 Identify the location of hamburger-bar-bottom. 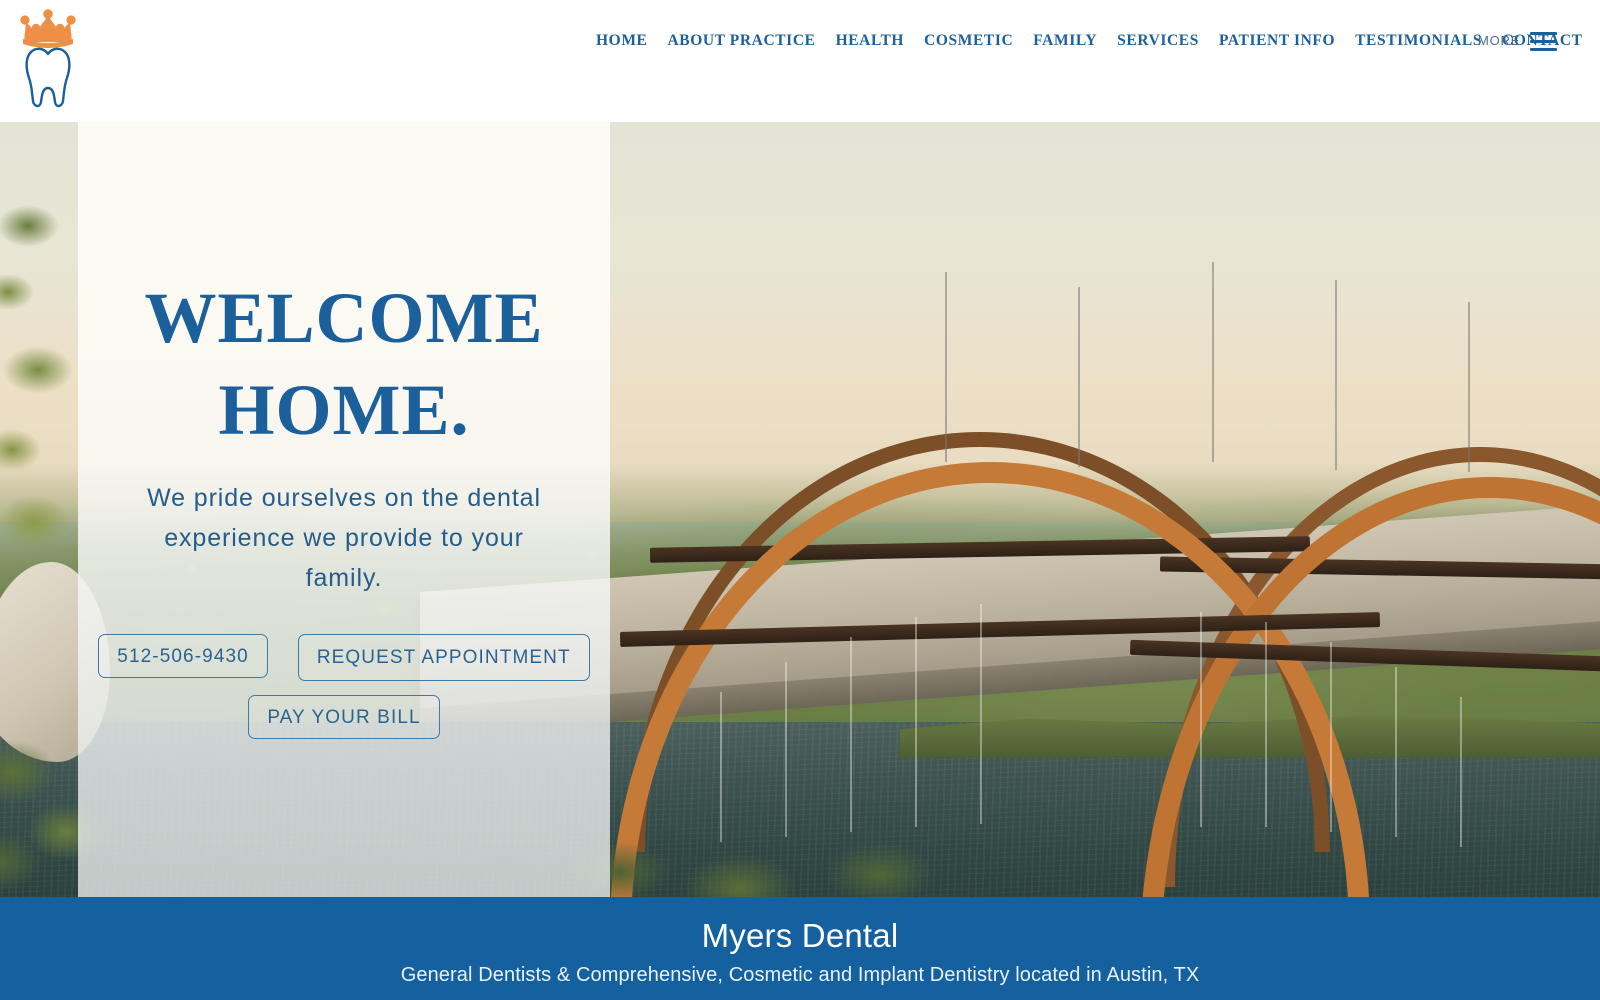
(1544, 49).